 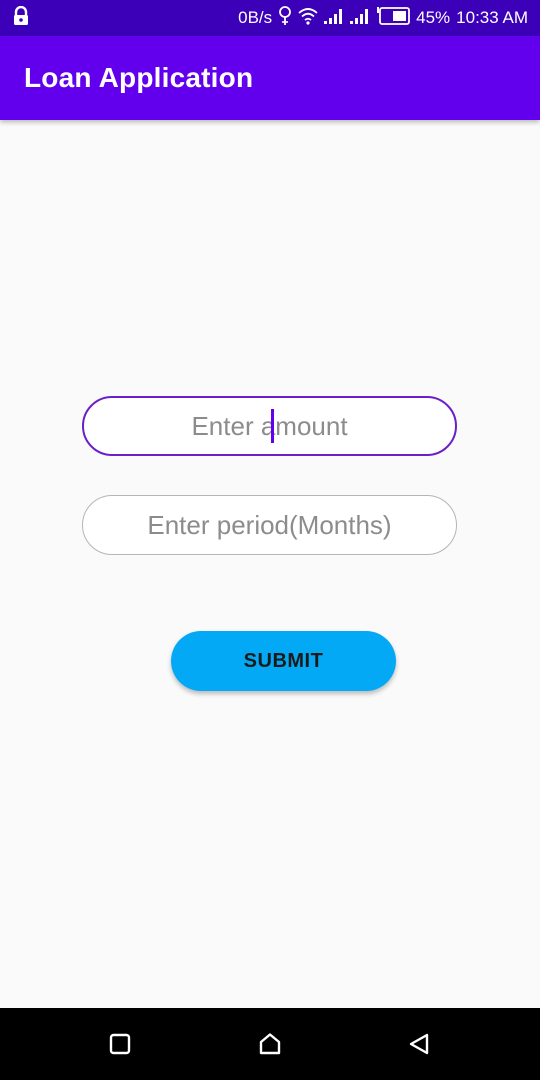 I want to click on period-input: Enter period(Months), so click(x=269, y=525).